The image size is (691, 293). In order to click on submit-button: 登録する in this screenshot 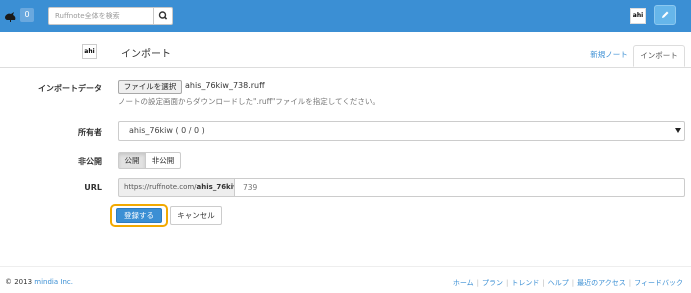, I will do `click(139, 215)`.